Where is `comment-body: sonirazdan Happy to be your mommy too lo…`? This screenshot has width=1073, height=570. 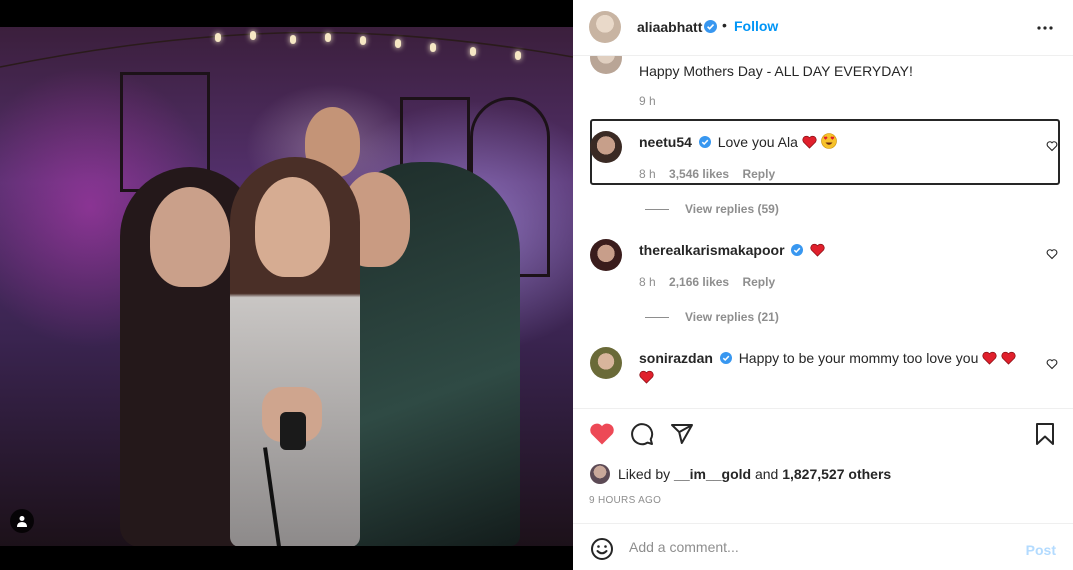 comment-body: sonirazdan Happy to be your mommy too lo… is located at coordinates (834, 368).